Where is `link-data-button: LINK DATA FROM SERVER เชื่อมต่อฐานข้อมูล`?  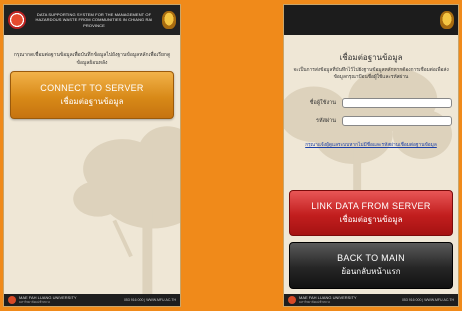 link-data-button: LINK DATA FROM SERVER เชื่อมต่อฐานข้อมูล is located at coordinates (371, 213).